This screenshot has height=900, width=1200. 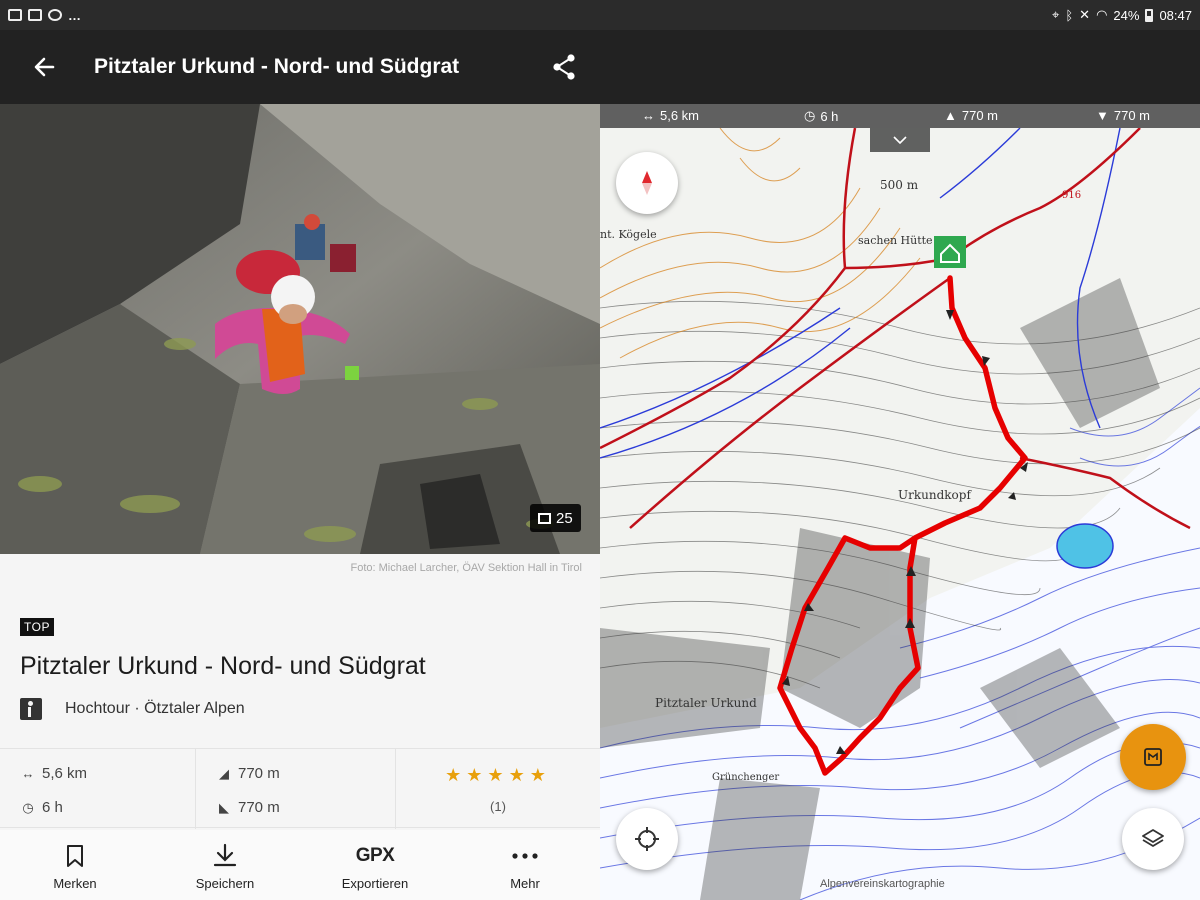 I want to click on stats-rating: ★★★★★ (1), so click(x=498, y=789).